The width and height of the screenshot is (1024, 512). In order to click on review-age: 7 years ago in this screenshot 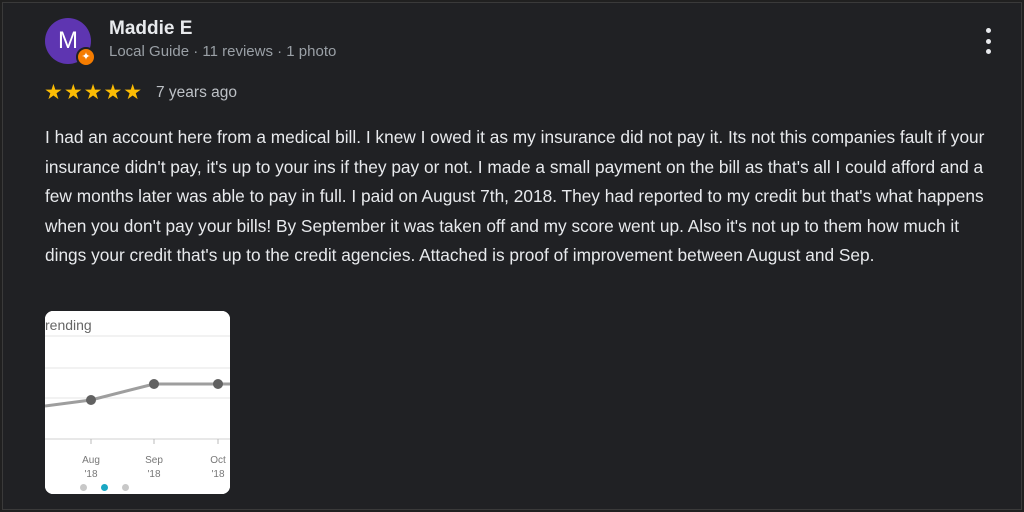, I will do `click(196, 92)`.